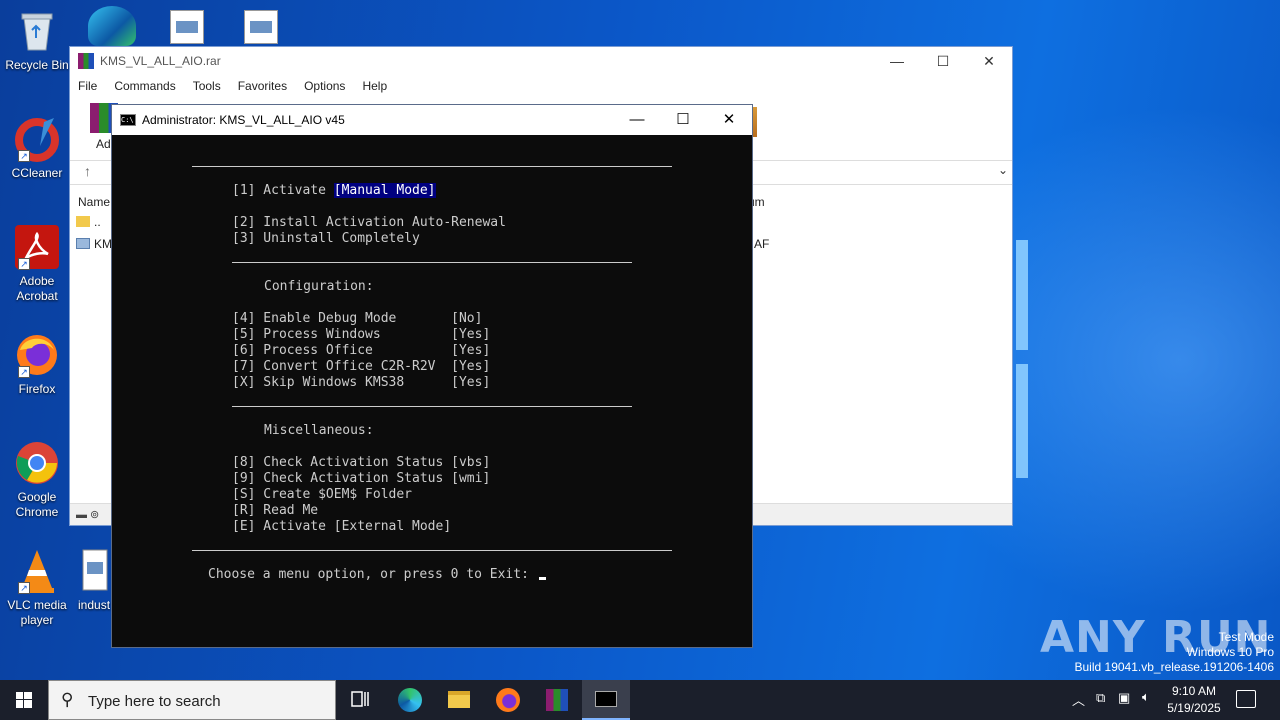 The image size is (1280, 720). I want to click on file-icon, so click(95, 571).